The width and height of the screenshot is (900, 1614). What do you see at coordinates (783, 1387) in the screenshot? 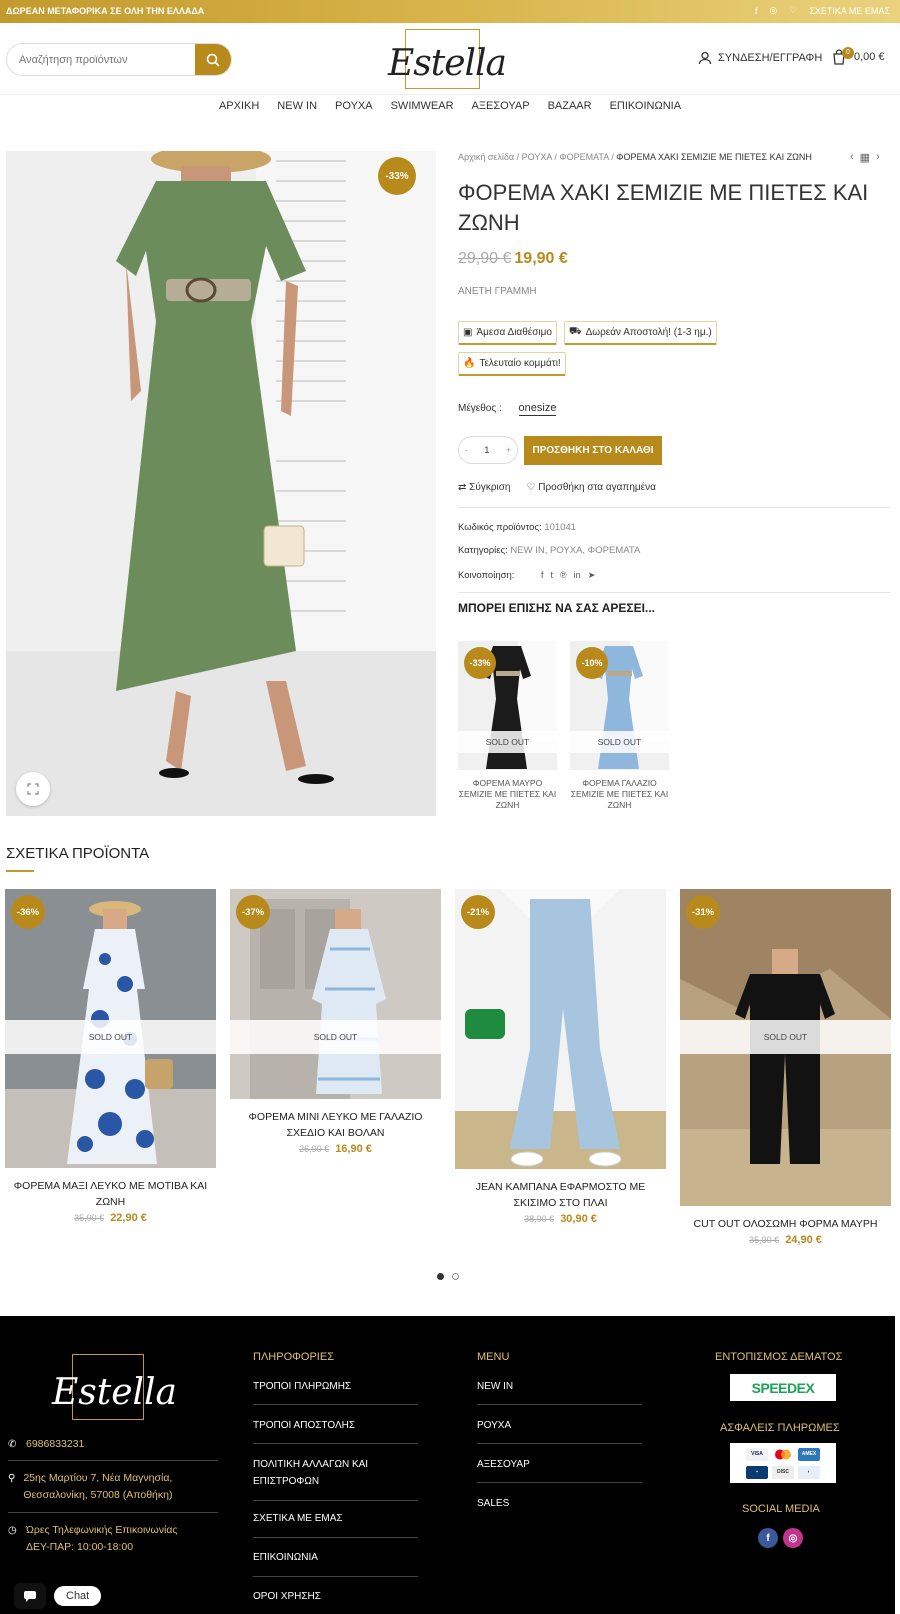
I see `speedex-logo: SPEEDEX` at bounding box center [783, 1387].